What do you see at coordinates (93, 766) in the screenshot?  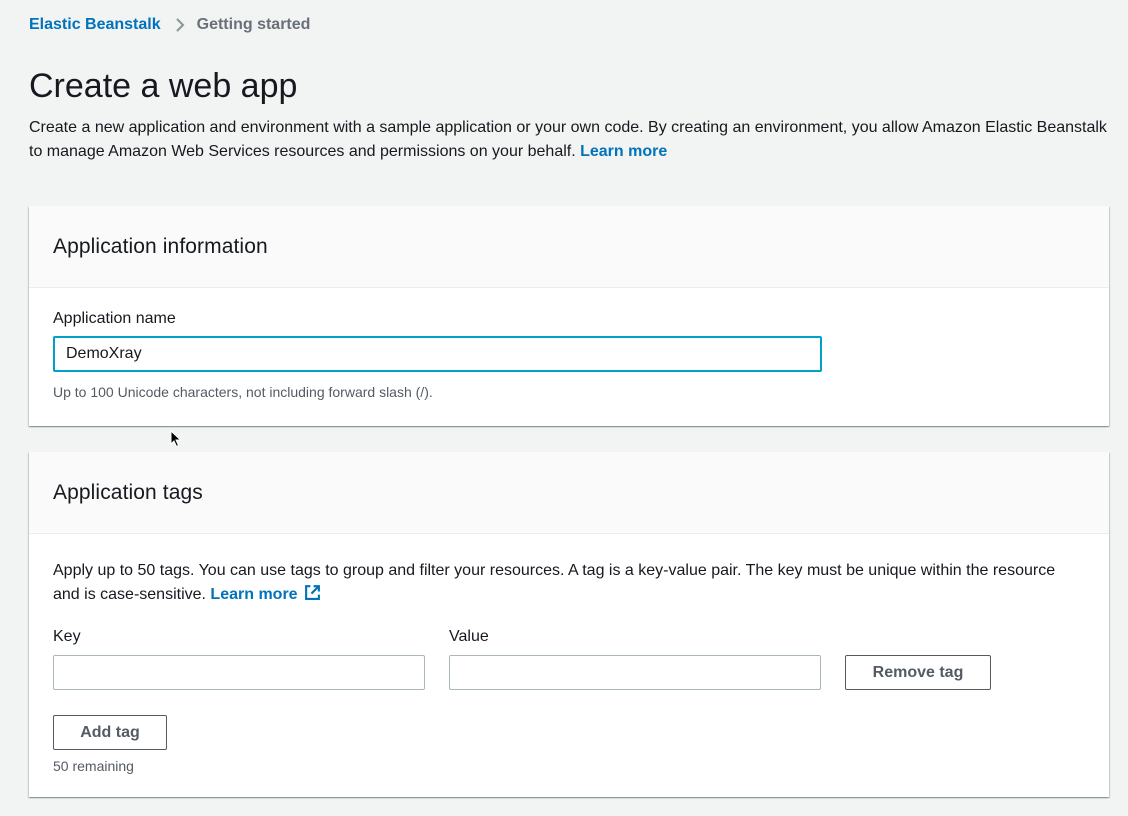 I see `tags-remaining-count: 50 remaining` at bounding box center [93, 766].